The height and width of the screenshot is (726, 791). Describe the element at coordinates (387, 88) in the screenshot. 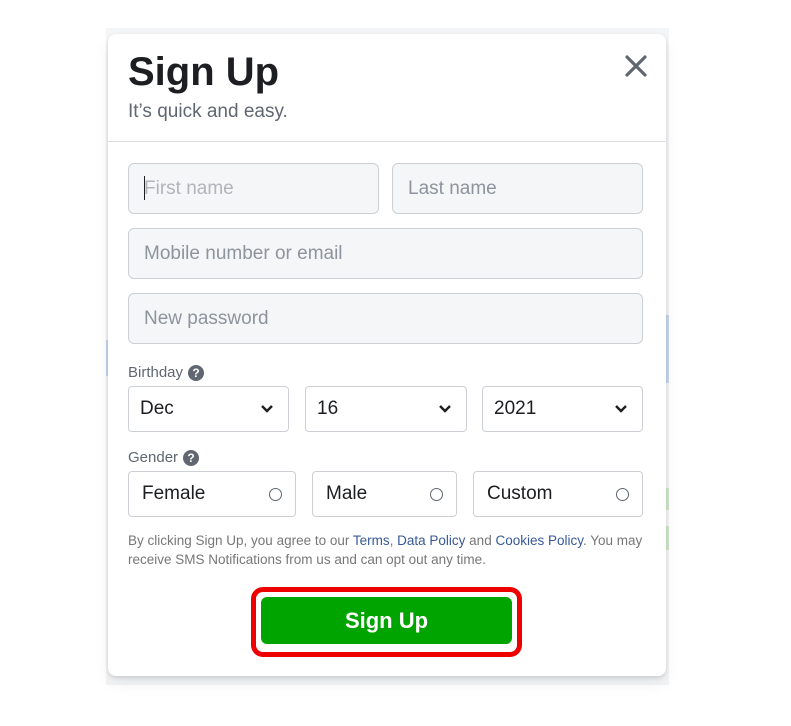

I see `modal-header: Sign Up It’s quick and easy.` at that location.